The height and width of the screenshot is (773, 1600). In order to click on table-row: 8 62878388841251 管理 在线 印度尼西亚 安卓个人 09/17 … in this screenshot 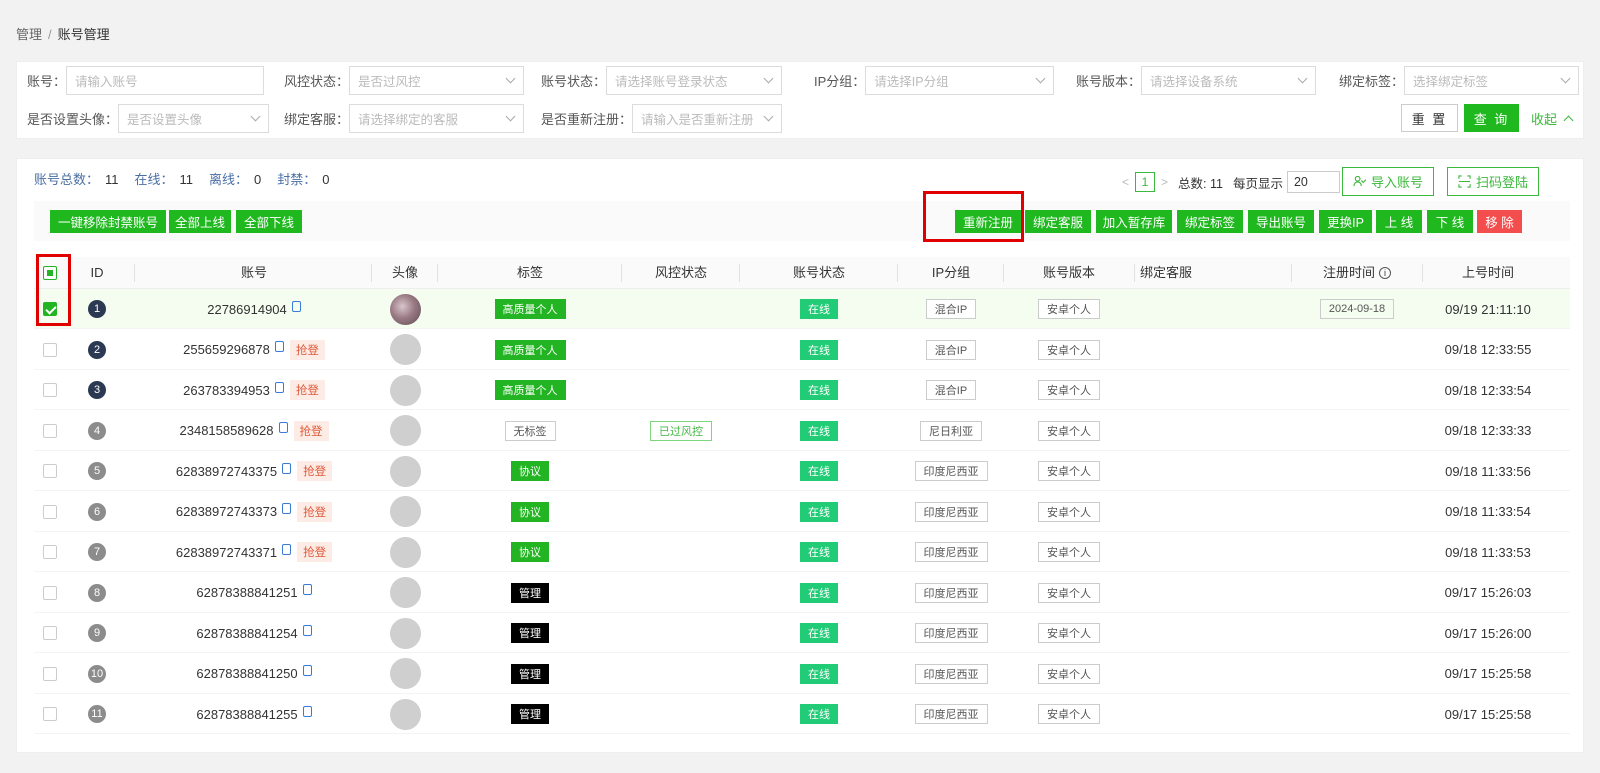, I will do `click(802, 593)`.